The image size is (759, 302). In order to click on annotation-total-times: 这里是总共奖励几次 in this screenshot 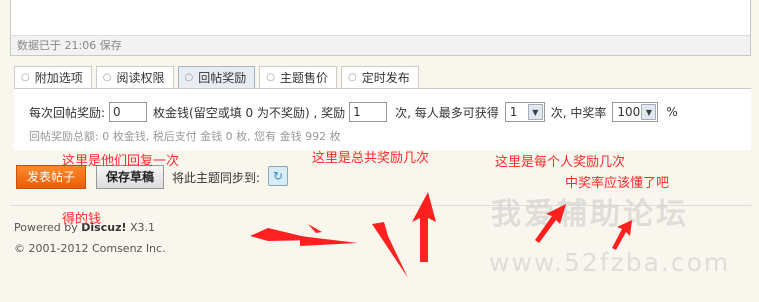, I will do `click(371, 158)`.